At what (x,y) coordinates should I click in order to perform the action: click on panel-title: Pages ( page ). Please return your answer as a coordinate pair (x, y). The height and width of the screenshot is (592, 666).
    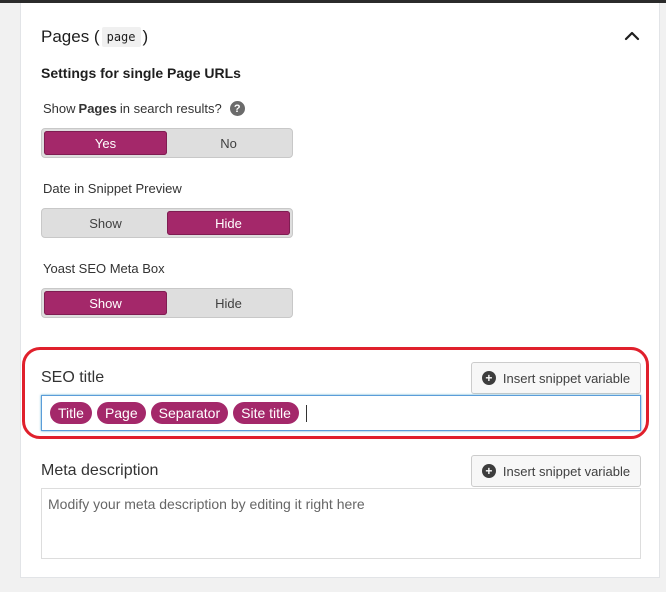
    Looking at the image, I should click on (94, 37).